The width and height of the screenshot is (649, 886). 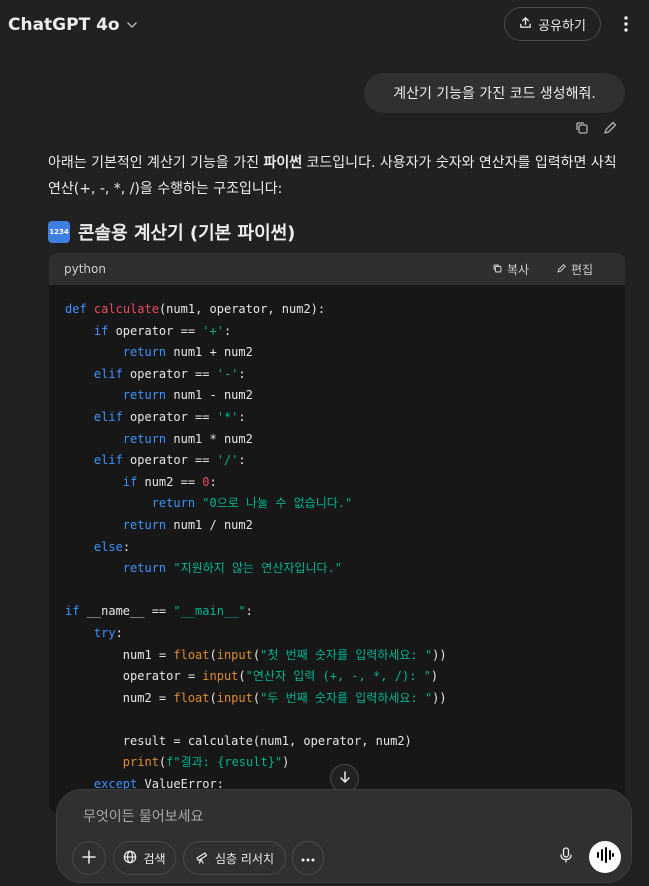 I want to click on voice-mode-button, so click(x=605, y=857).